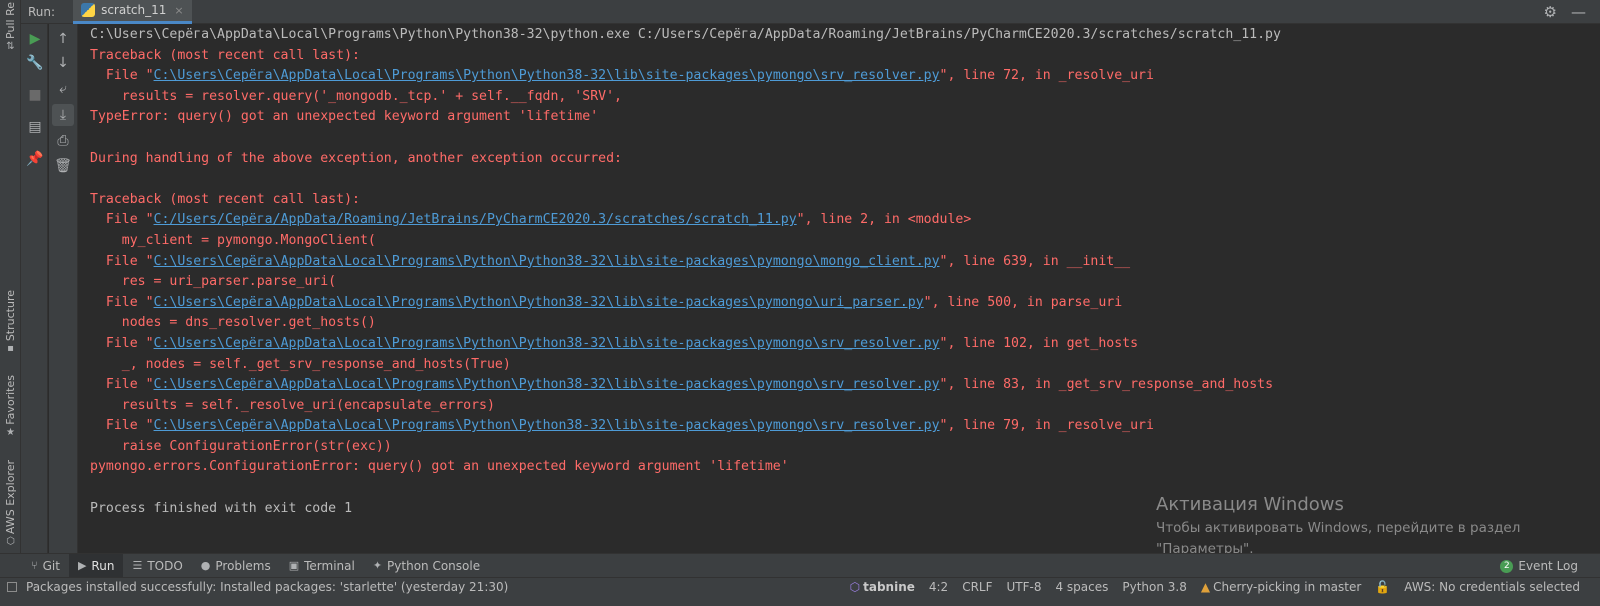  What do you see at coordinates (132, 12) in the screenshot?
I see `run-config-tab: scratch_11 ×` at bounding box center [132, 12].